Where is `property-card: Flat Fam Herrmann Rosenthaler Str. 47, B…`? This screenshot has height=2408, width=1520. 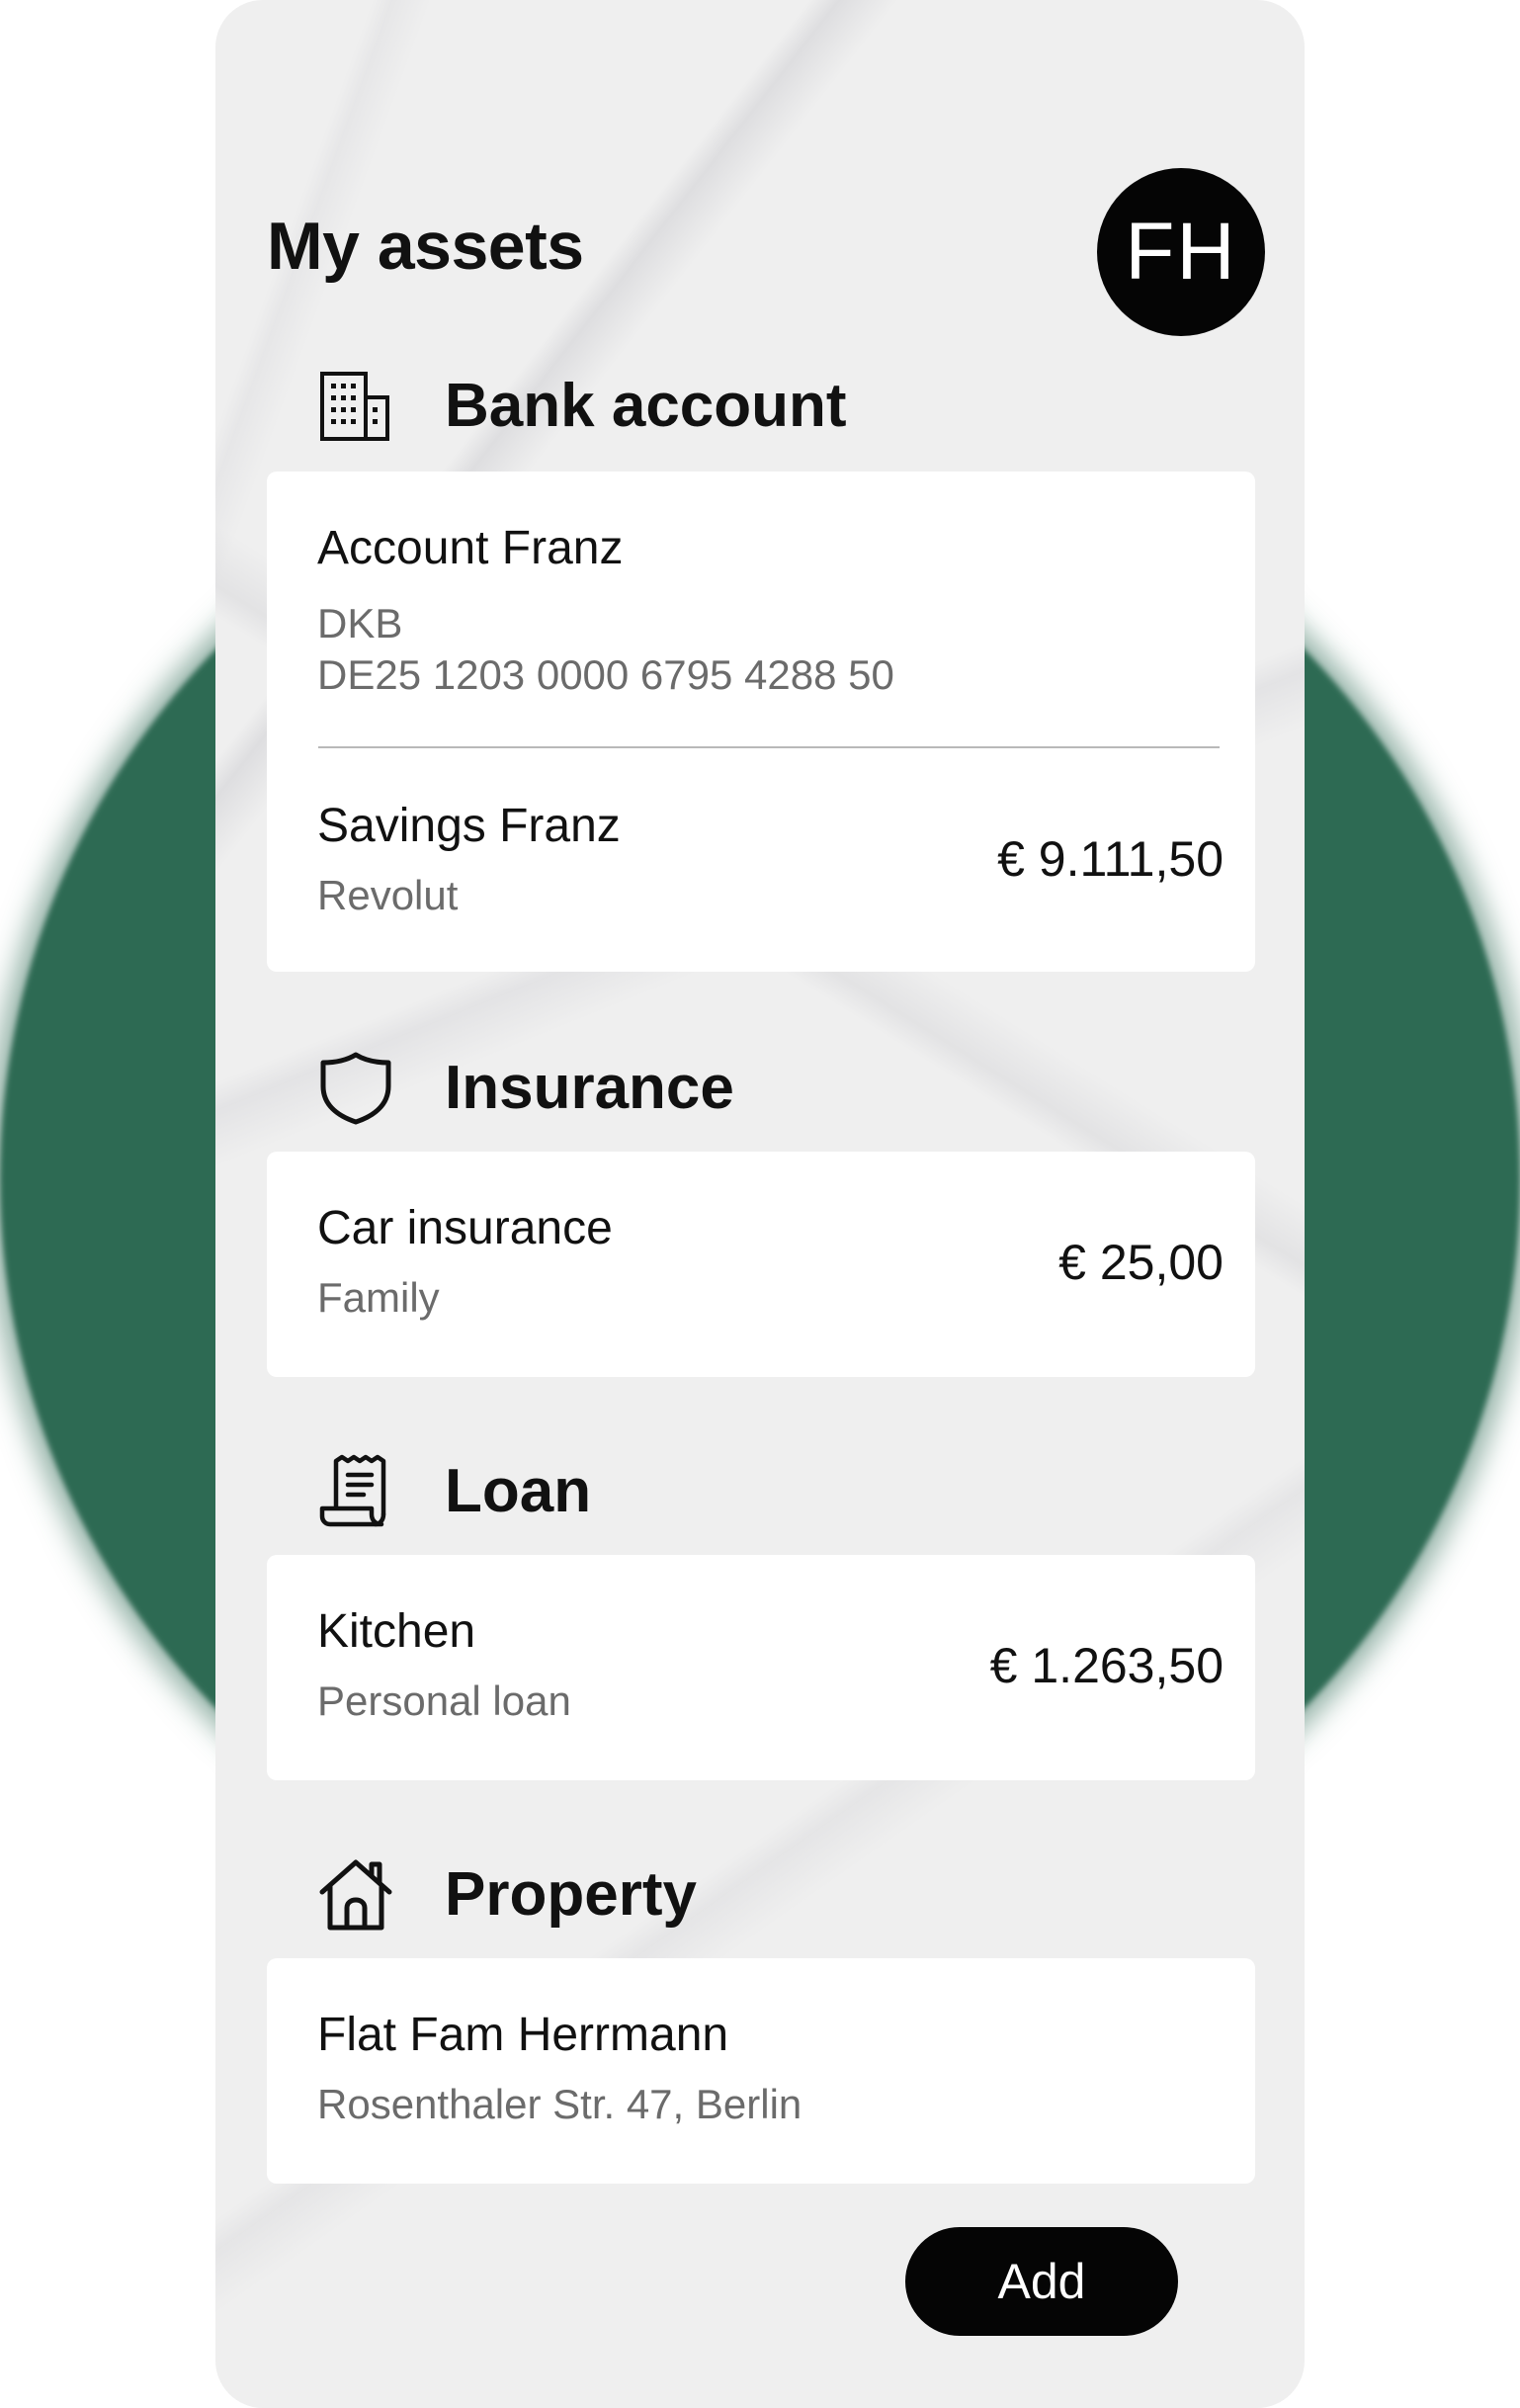
property-card: Flat Fam Herrmann Rosenthaler Str. 47, B… is located at coordinates (761, 2071).